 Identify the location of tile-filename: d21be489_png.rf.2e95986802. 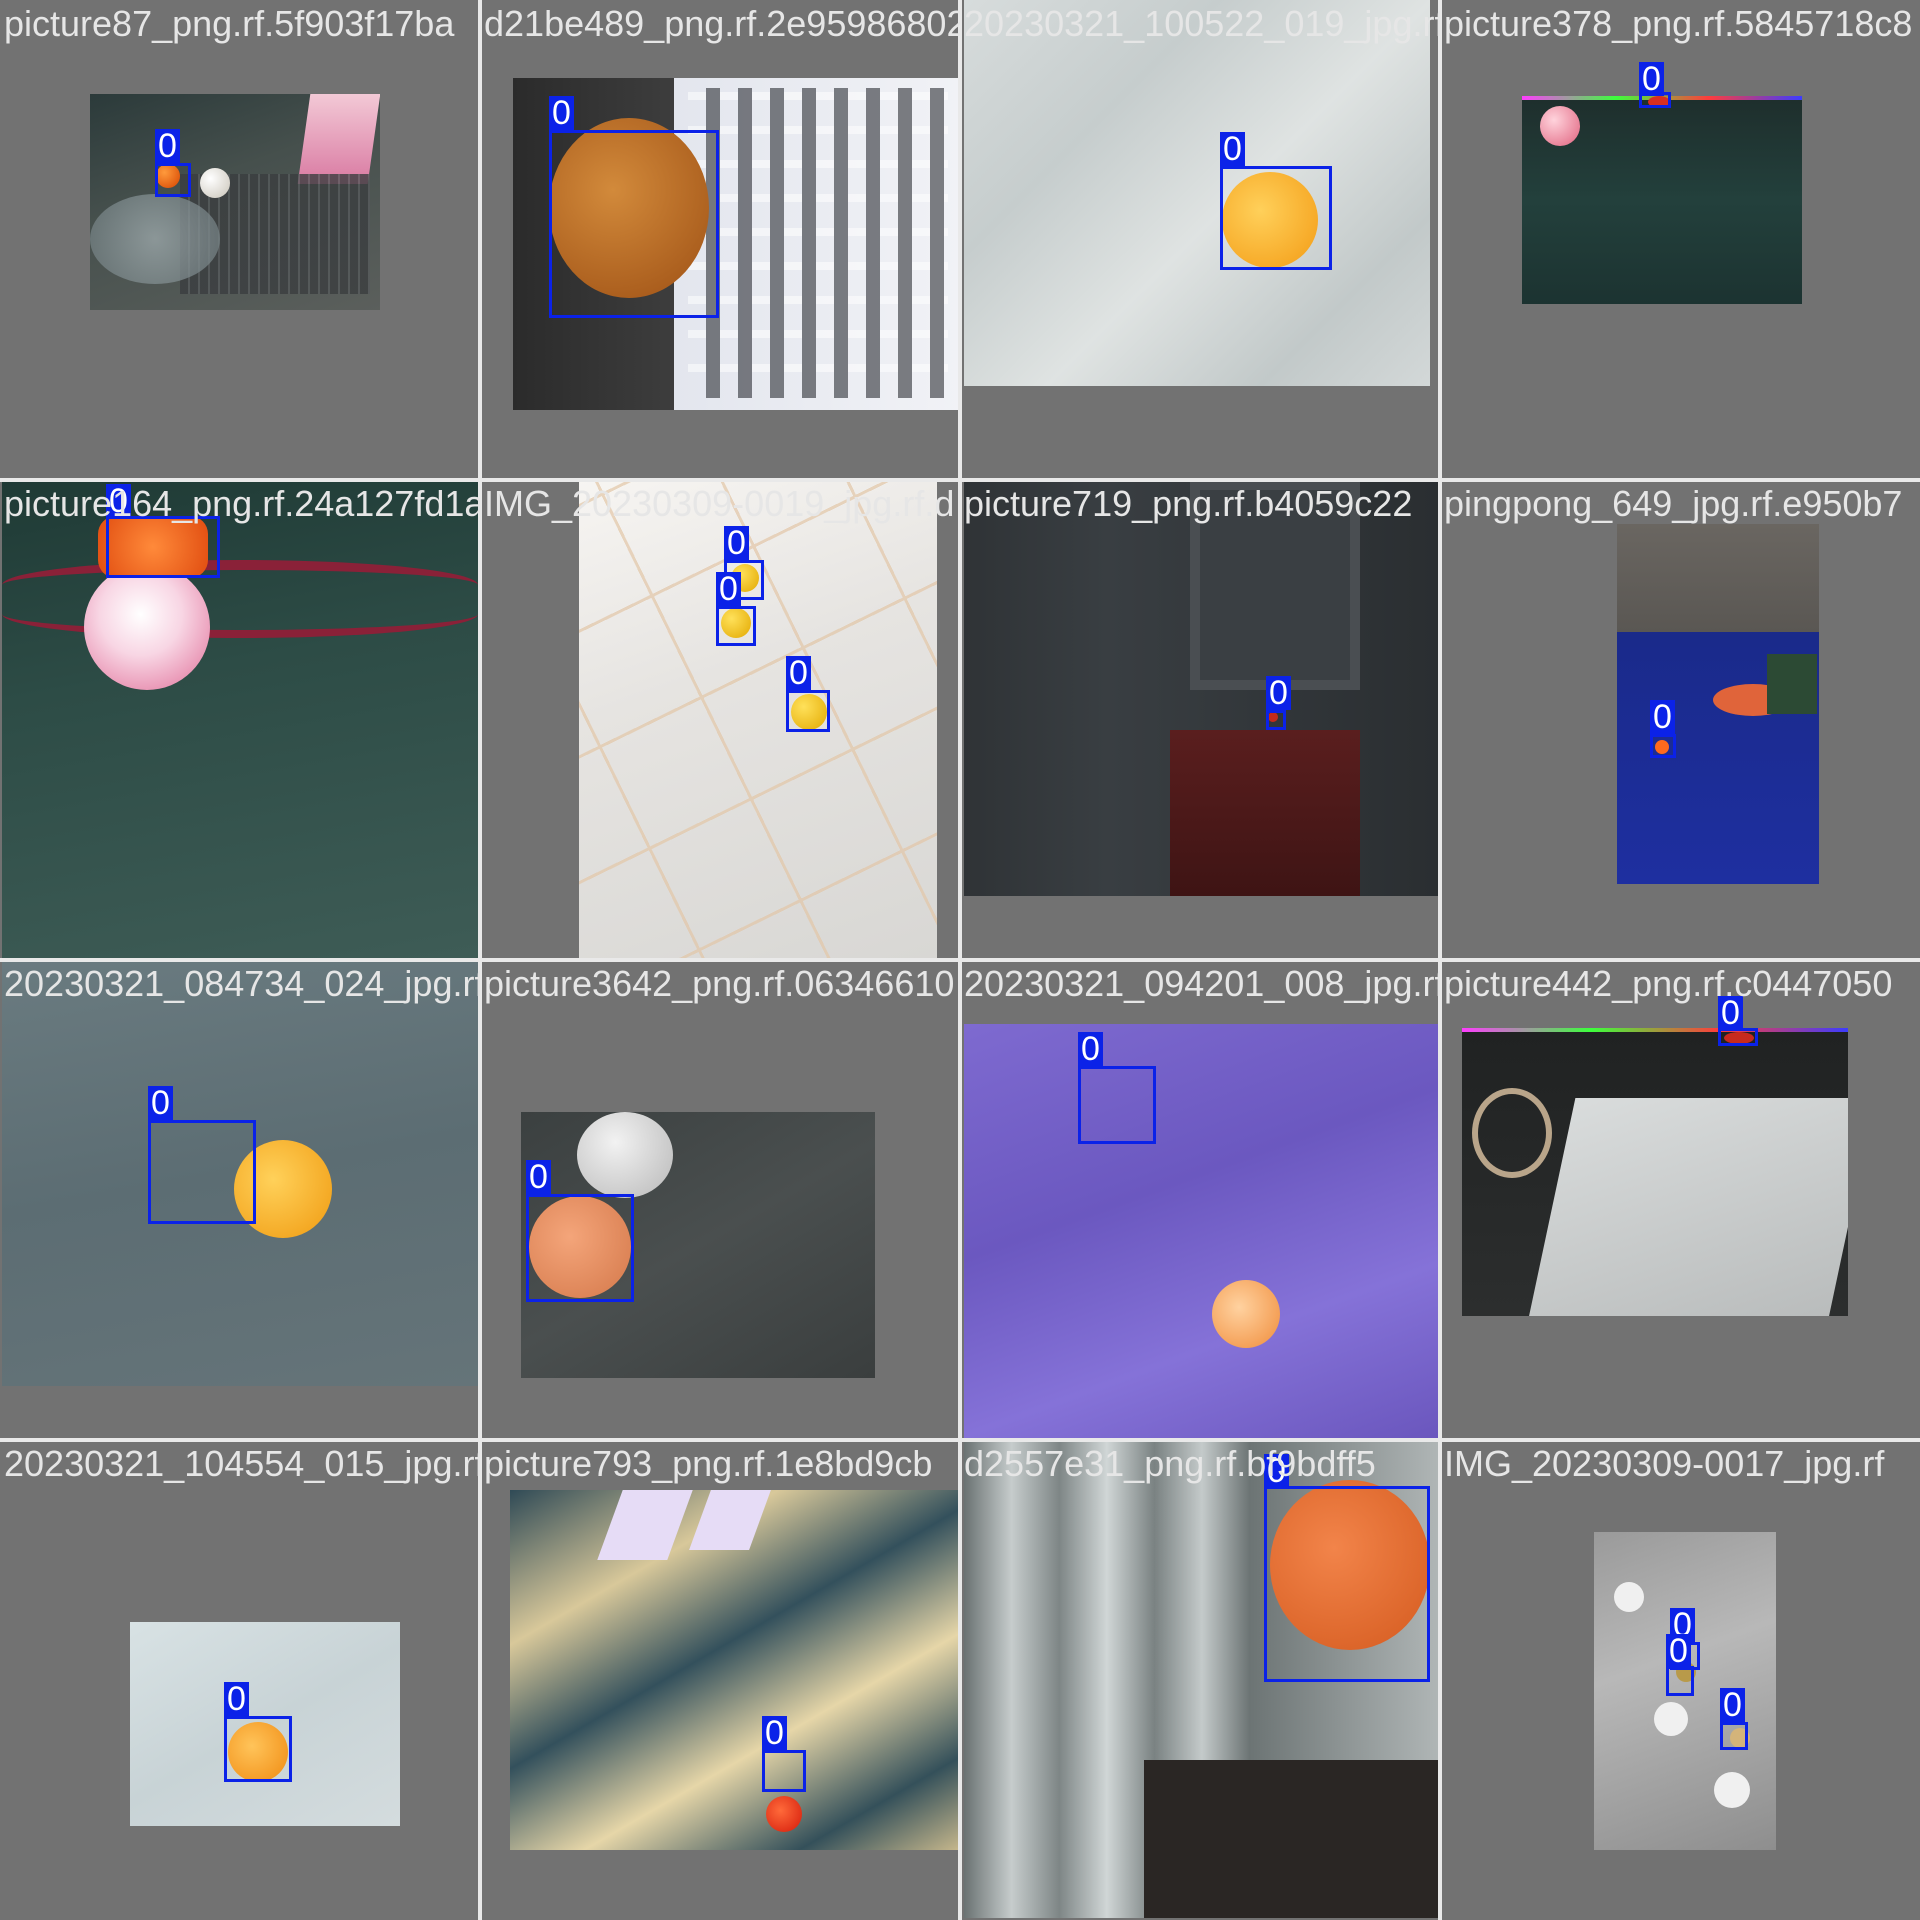
(722, 23).